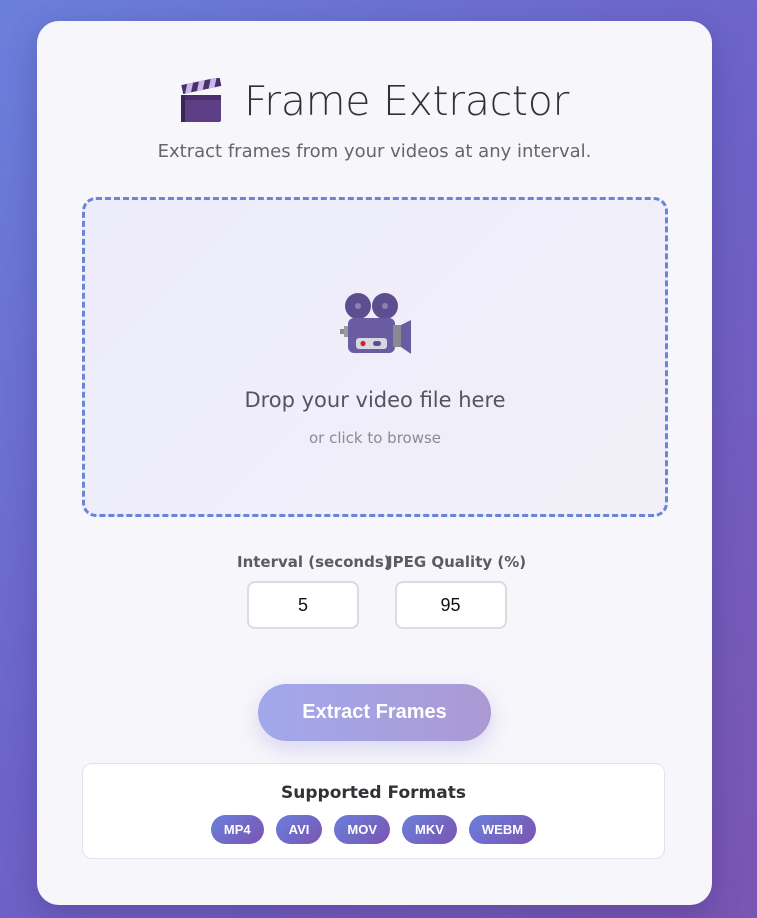 This screenshot has height=918, width=757. What do you see at coordinates (375, 323) in the screenshot?
I see `movie-camera-icon` at bounding box center [375, 323].